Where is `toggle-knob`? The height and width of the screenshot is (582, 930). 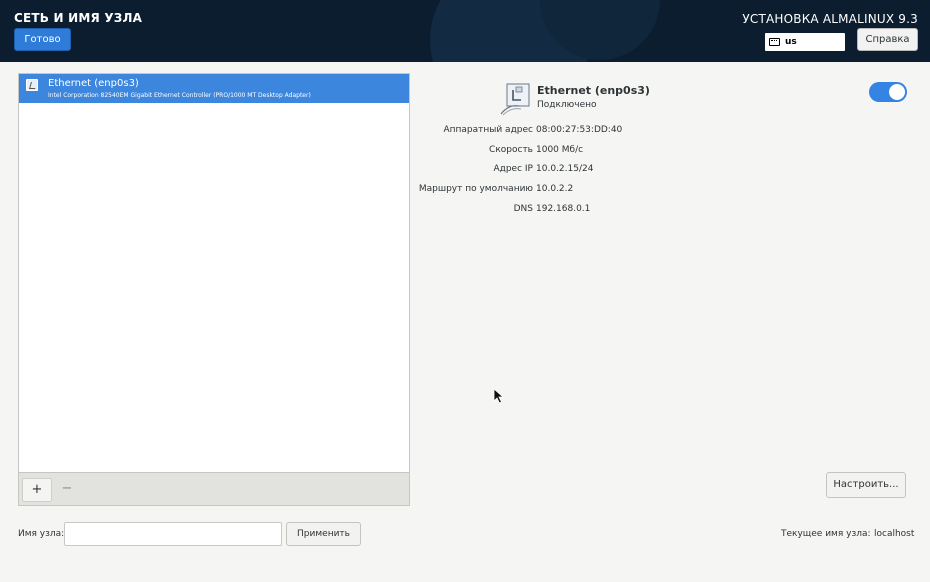 toggle-knob is located at coordinates (897, 92).